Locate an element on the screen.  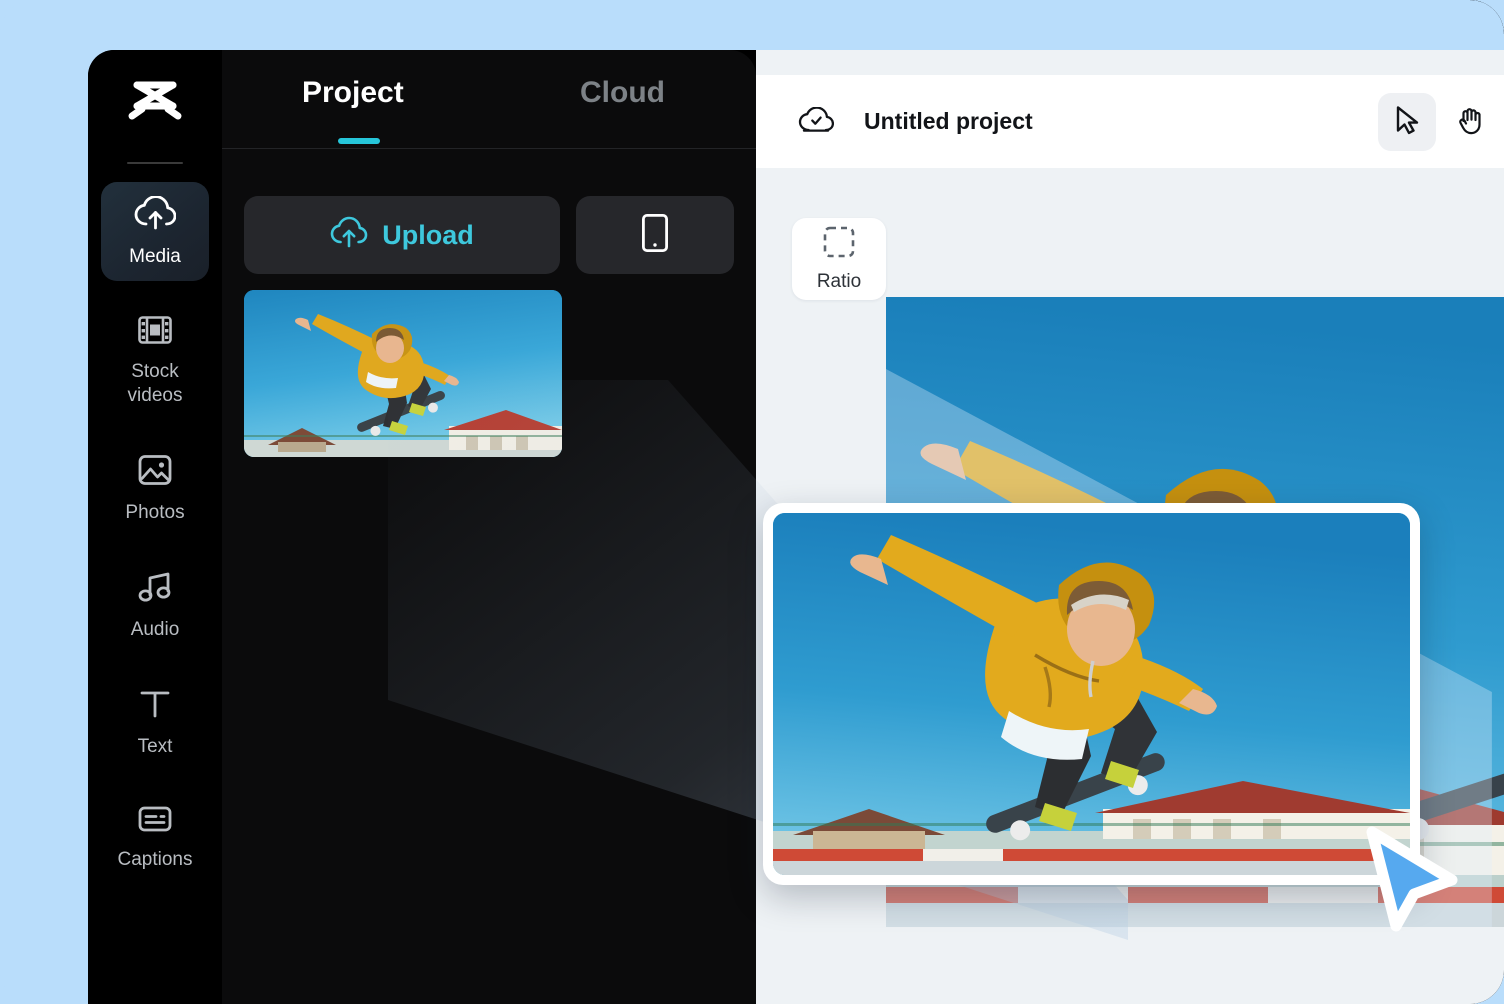
sidebar-item-photos: Photos is located at coordinates (155, 488).